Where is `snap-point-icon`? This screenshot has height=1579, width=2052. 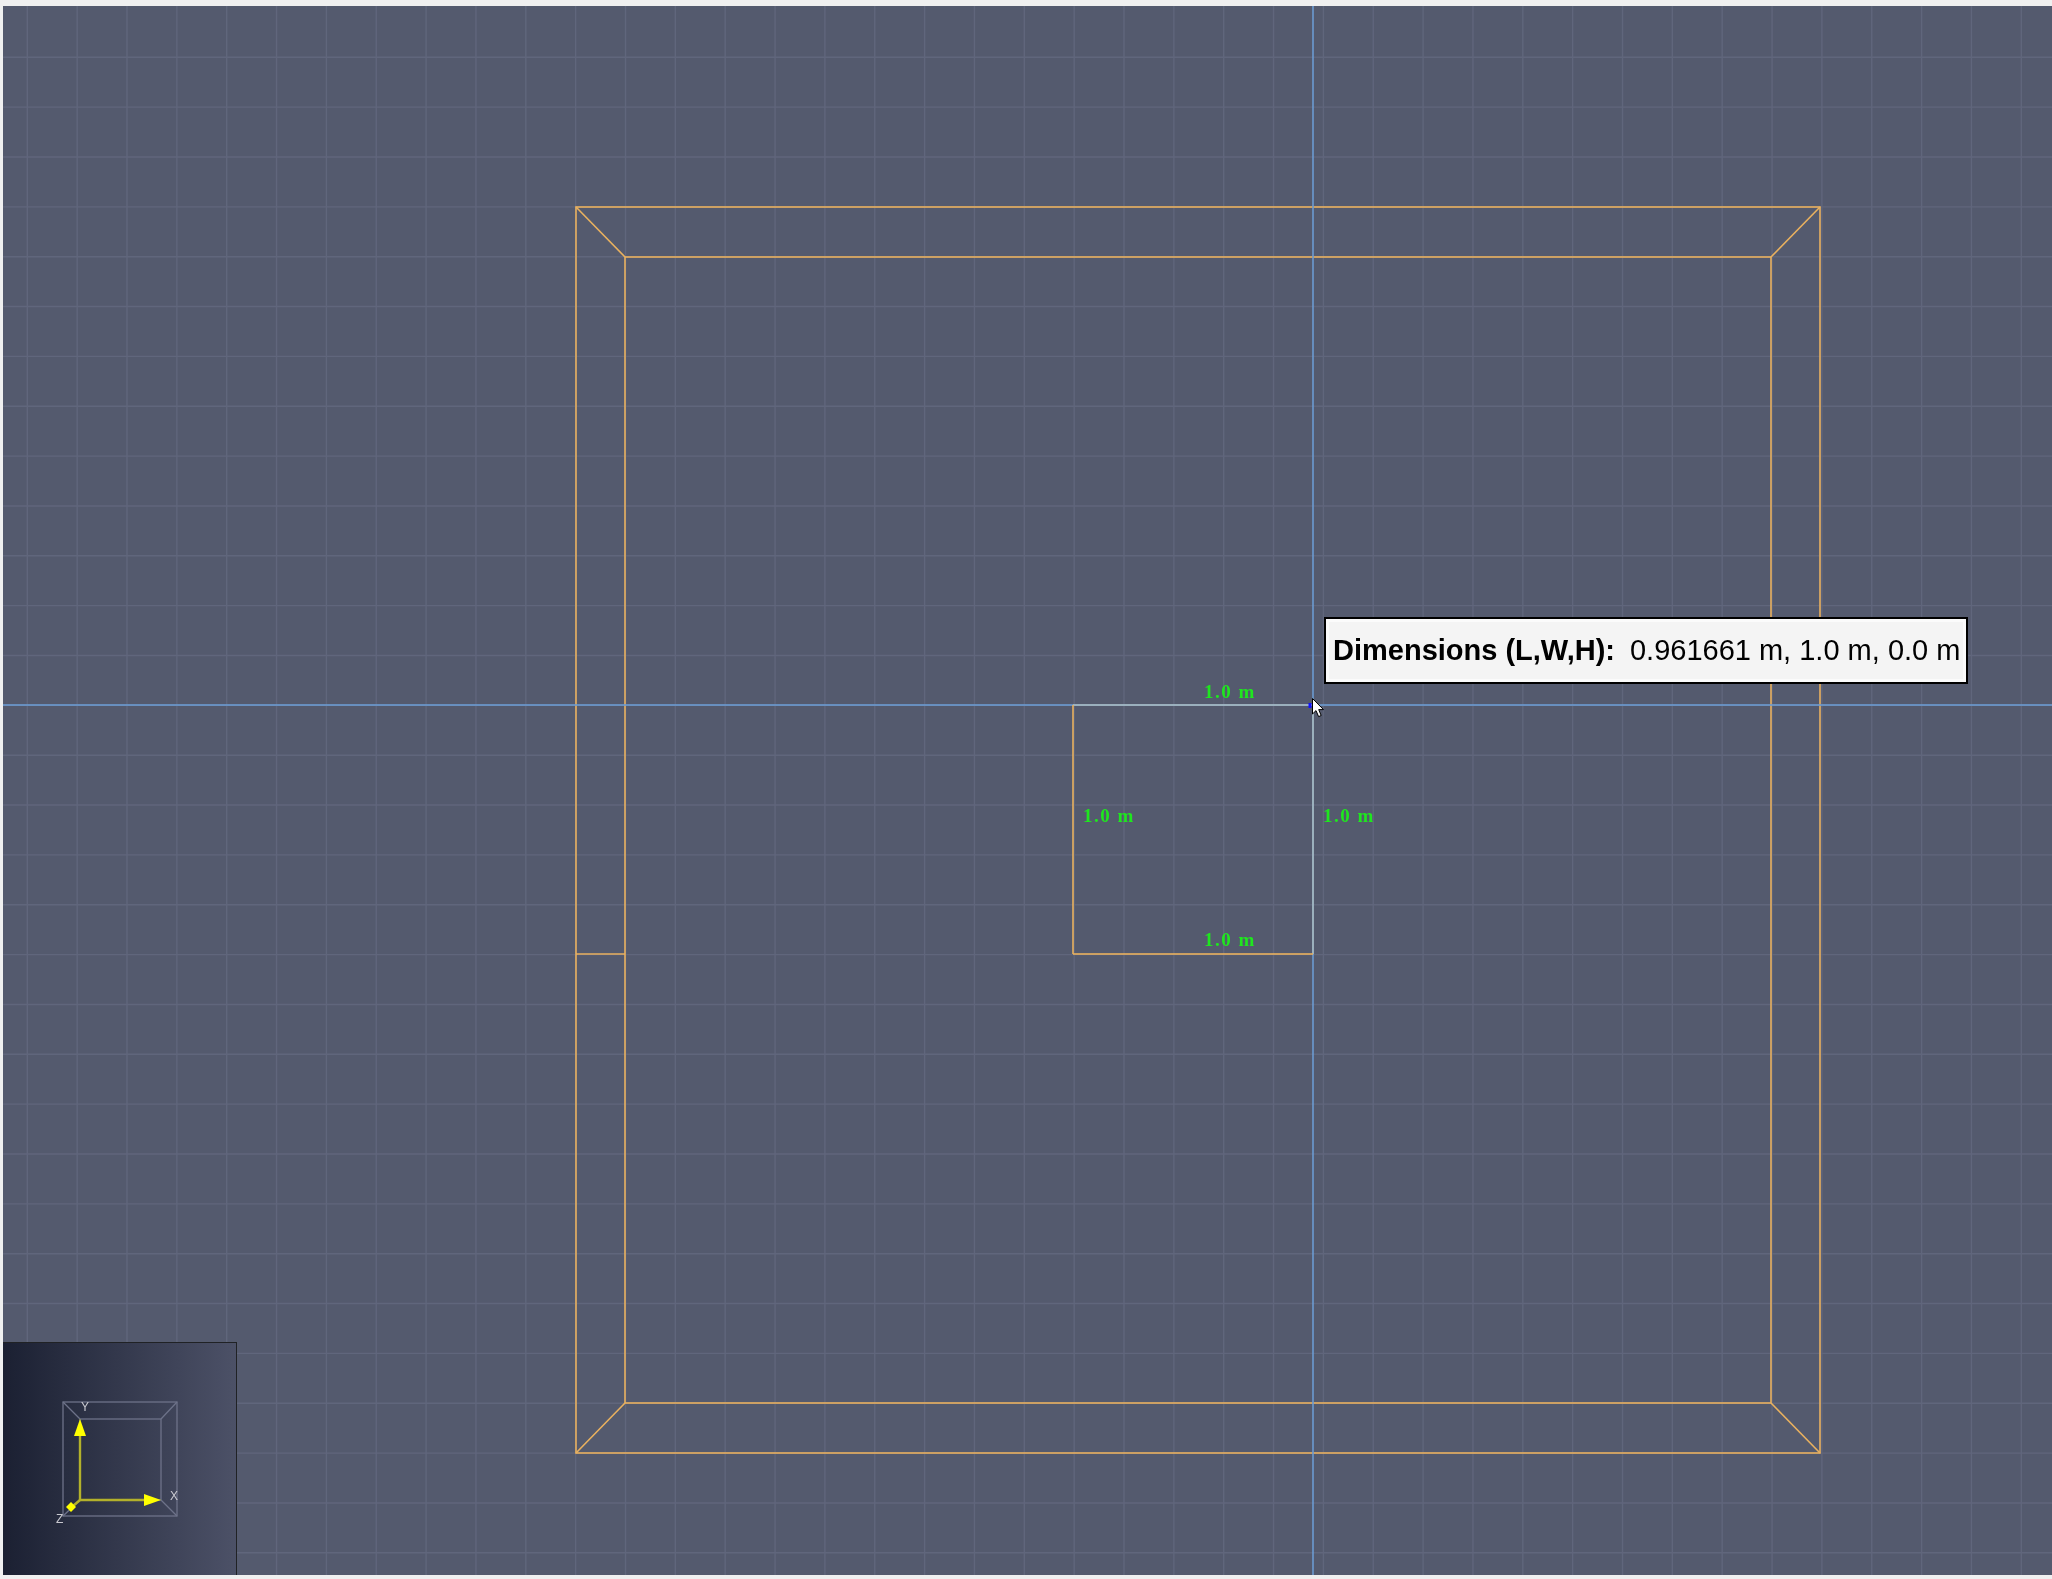
snap-point-icon is located at coordinates (1310, 705).